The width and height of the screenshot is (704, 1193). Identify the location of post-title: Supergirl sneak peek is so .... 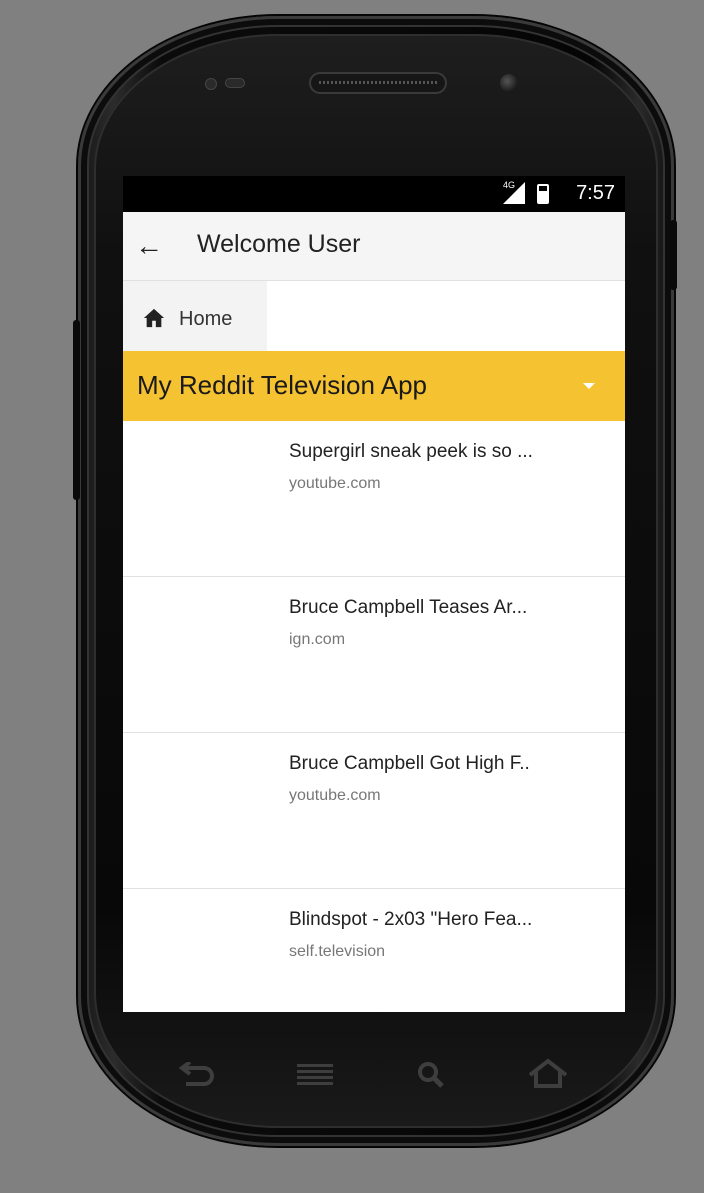
(411, 451).